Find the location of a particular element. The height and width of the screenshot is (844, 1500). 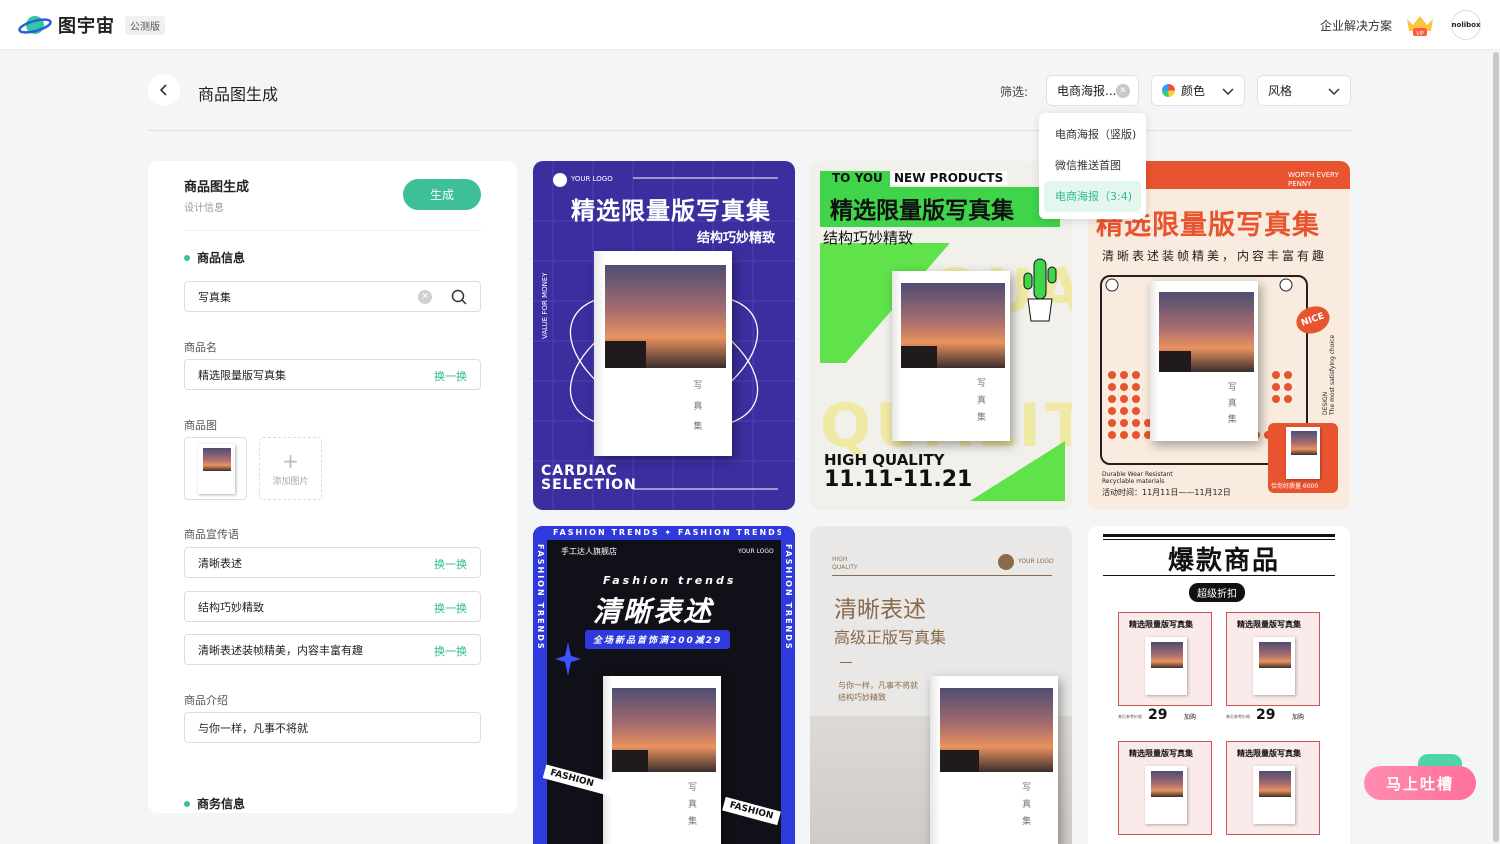

mini-poster: 恰你好质量 6000 is located at coordinates (1303, 458).